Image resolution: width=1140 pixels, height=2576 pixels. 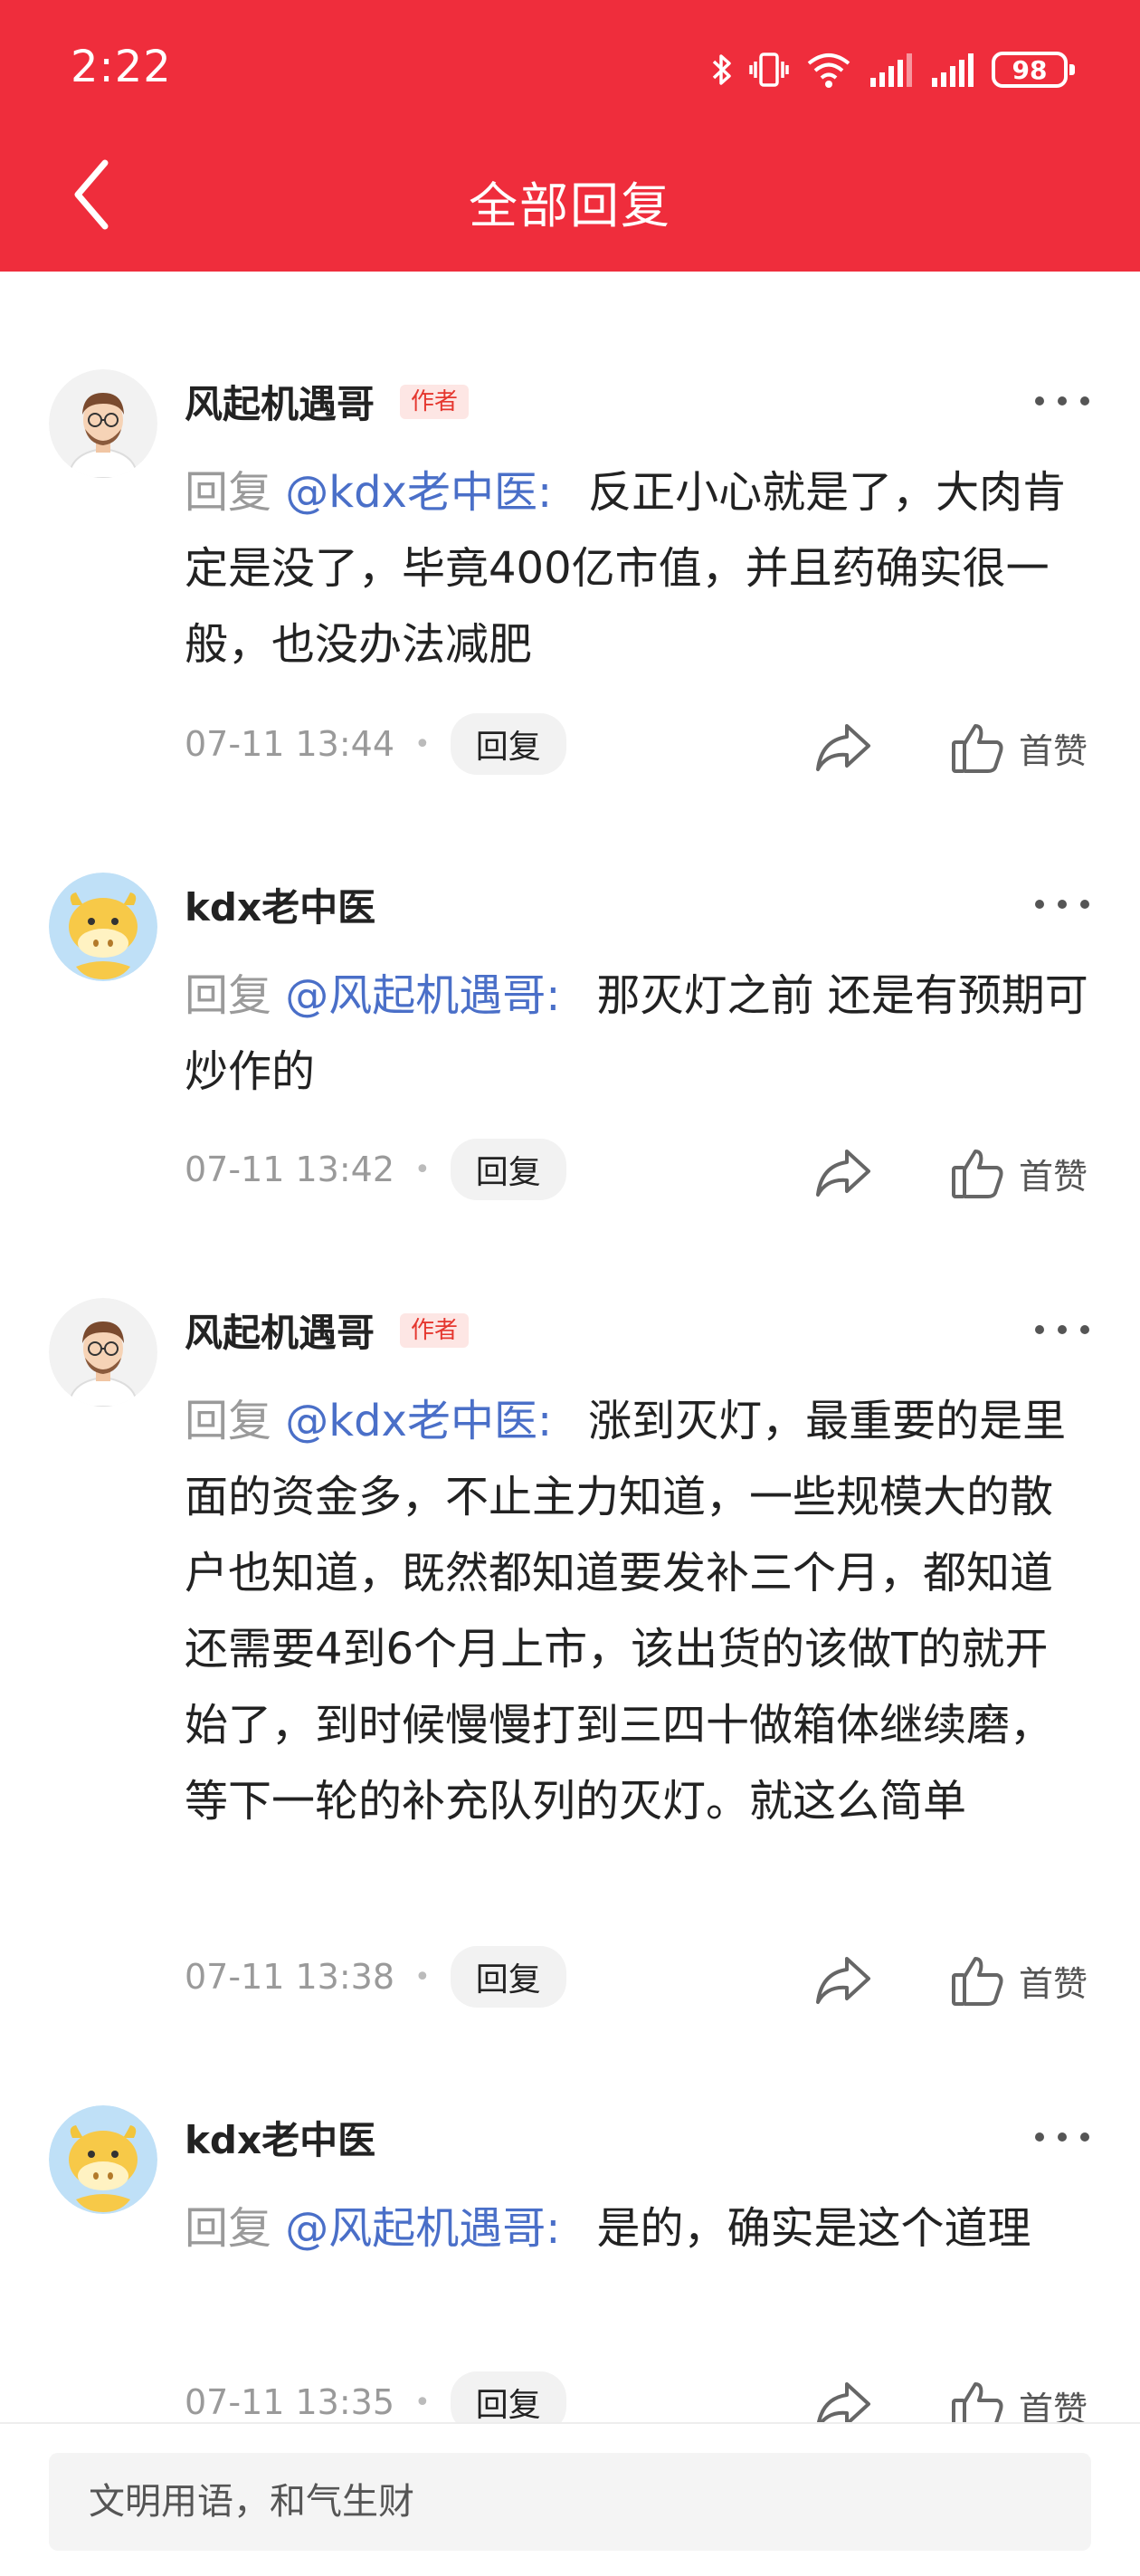 I want to click on status-time: 2:22, so click(x=122, y=67).